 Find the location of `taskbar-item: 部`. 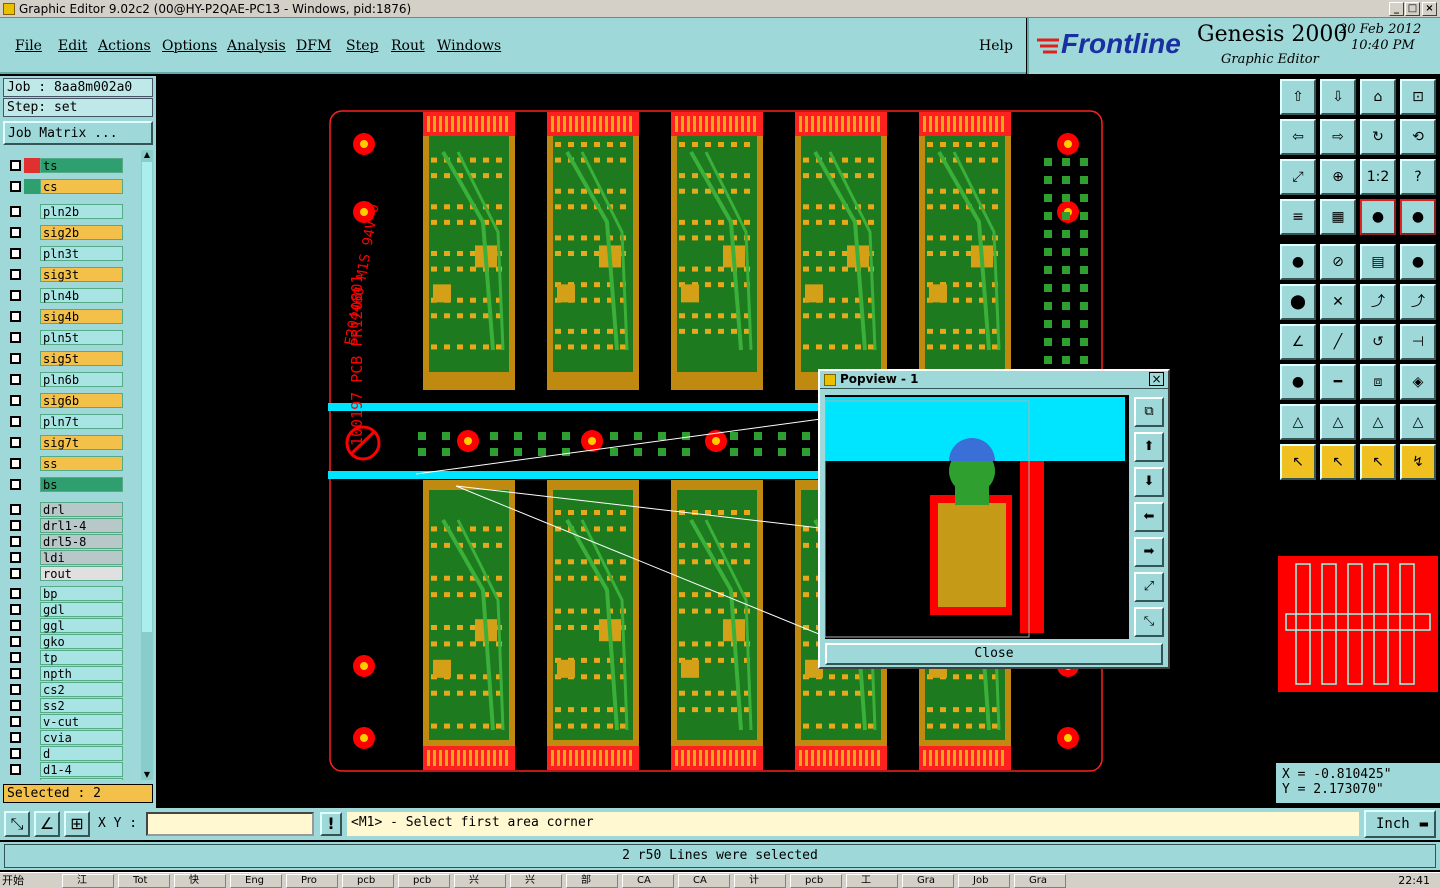

taskbar-item: 部 is located at coordinates (592, 881).